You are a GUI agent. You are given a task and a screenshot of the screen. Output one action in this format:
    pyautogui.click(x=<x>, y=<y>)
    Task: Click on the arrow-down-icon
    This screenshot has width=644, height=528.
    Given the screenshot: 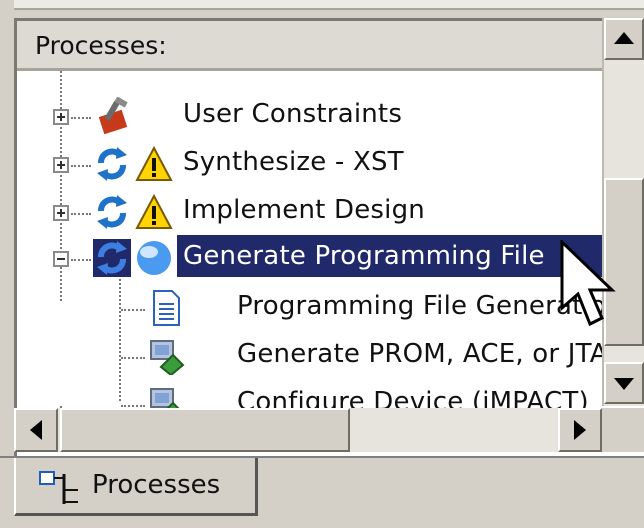 What is the action you would take?
    pyautogui.click(x=624, y=384)
    